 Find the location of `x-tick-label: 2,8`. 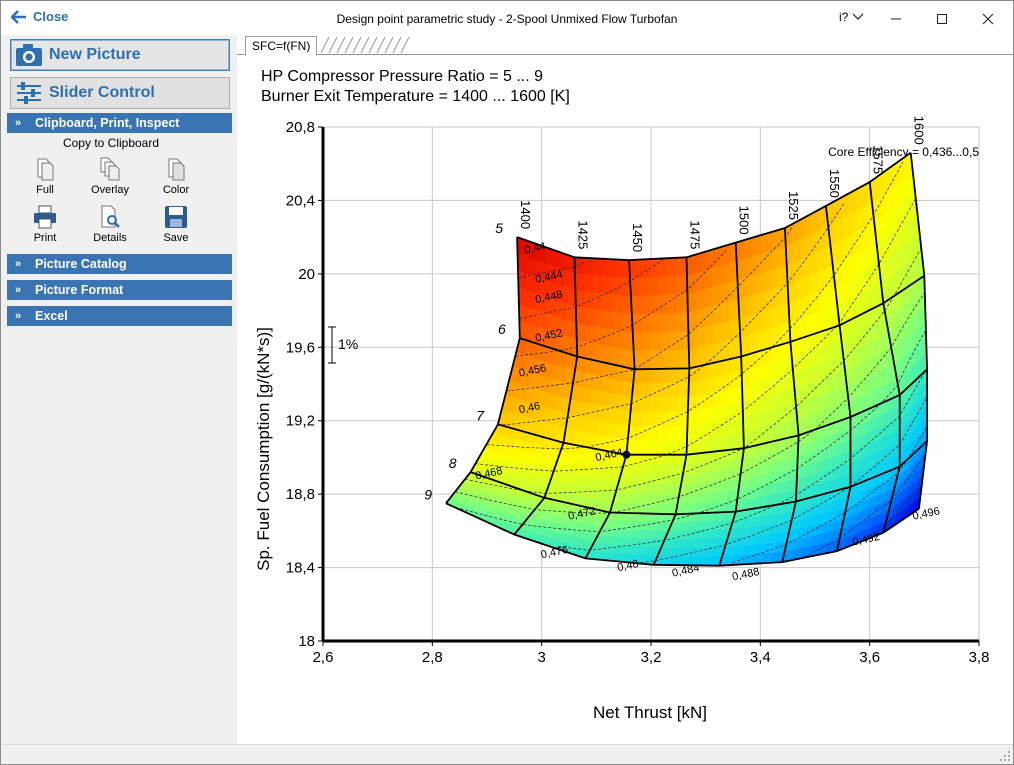

x-tick-label: 2,8 is located at coordinates (432, 657).